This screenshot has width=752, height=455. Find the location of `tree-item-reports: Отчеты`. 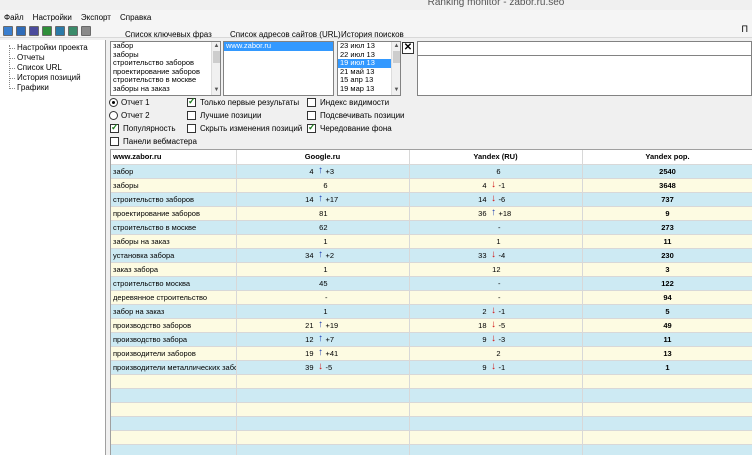

tree-item-reports: Отчеты is located at coordinates (52, 58).